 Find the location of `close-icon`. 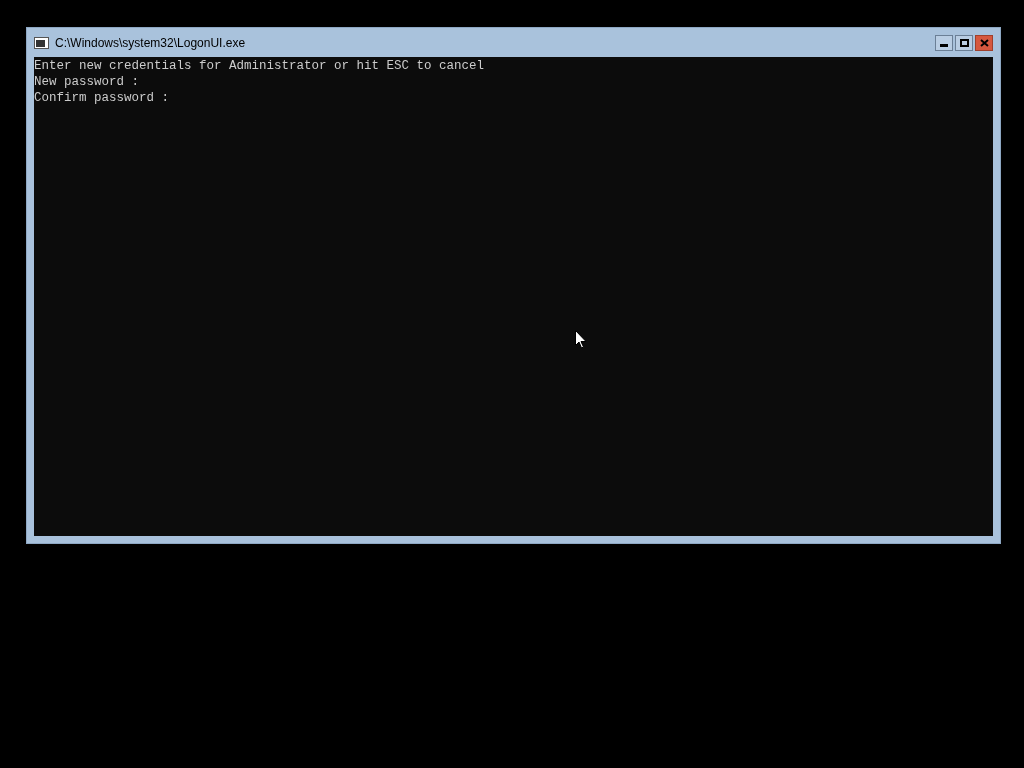

close-icon is located at coordinates (984, 42).